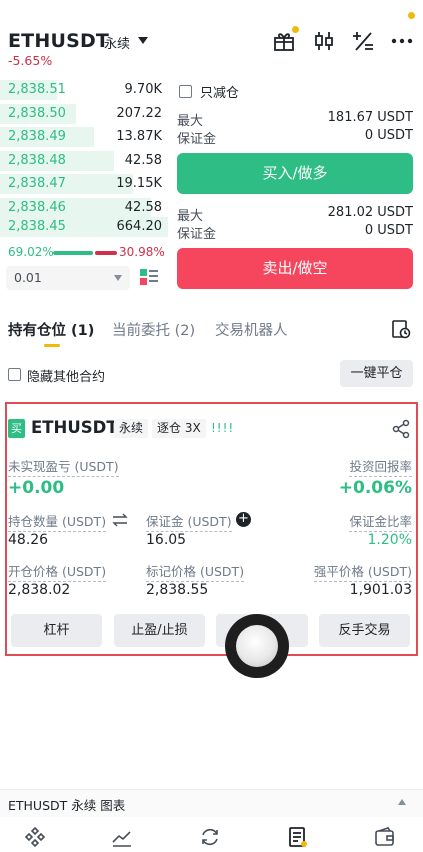  I want to click on bid-price: 2,838.50, so click(37, 113).